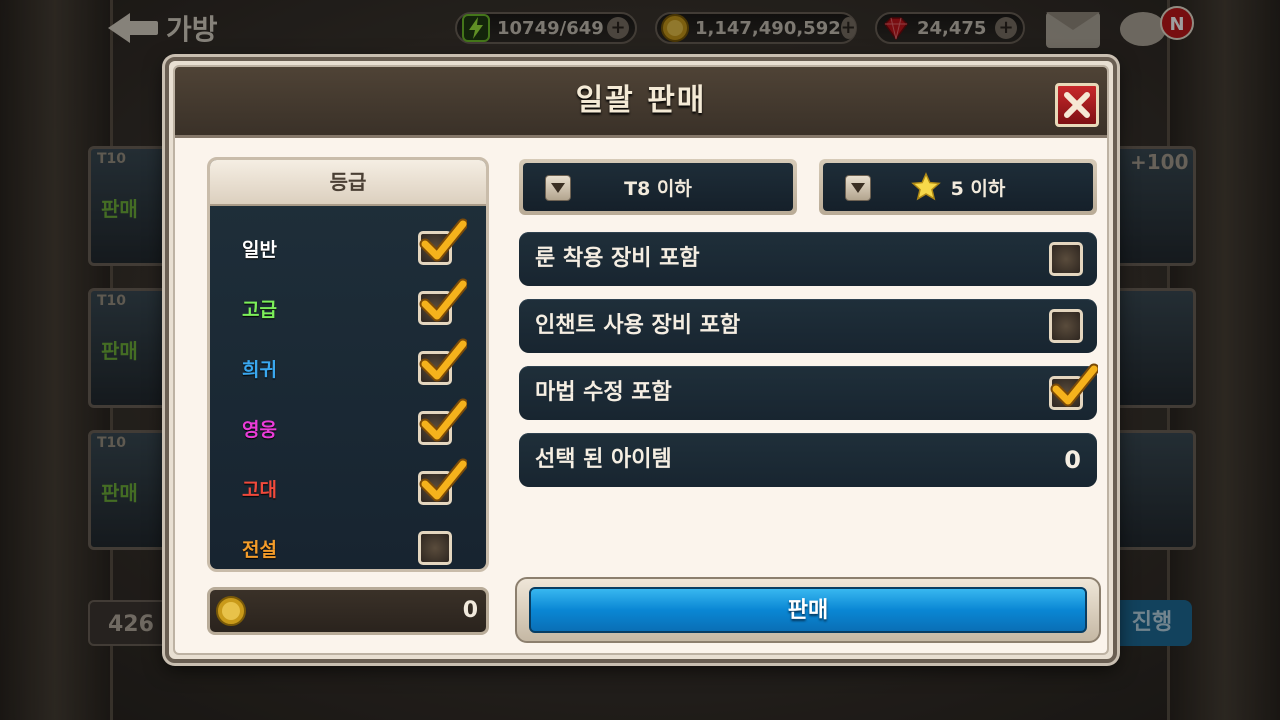  Describe the element at coordinates (603, 459) in the screenshot. I see `selected-items-label: 선택 된 아이템` at that location.